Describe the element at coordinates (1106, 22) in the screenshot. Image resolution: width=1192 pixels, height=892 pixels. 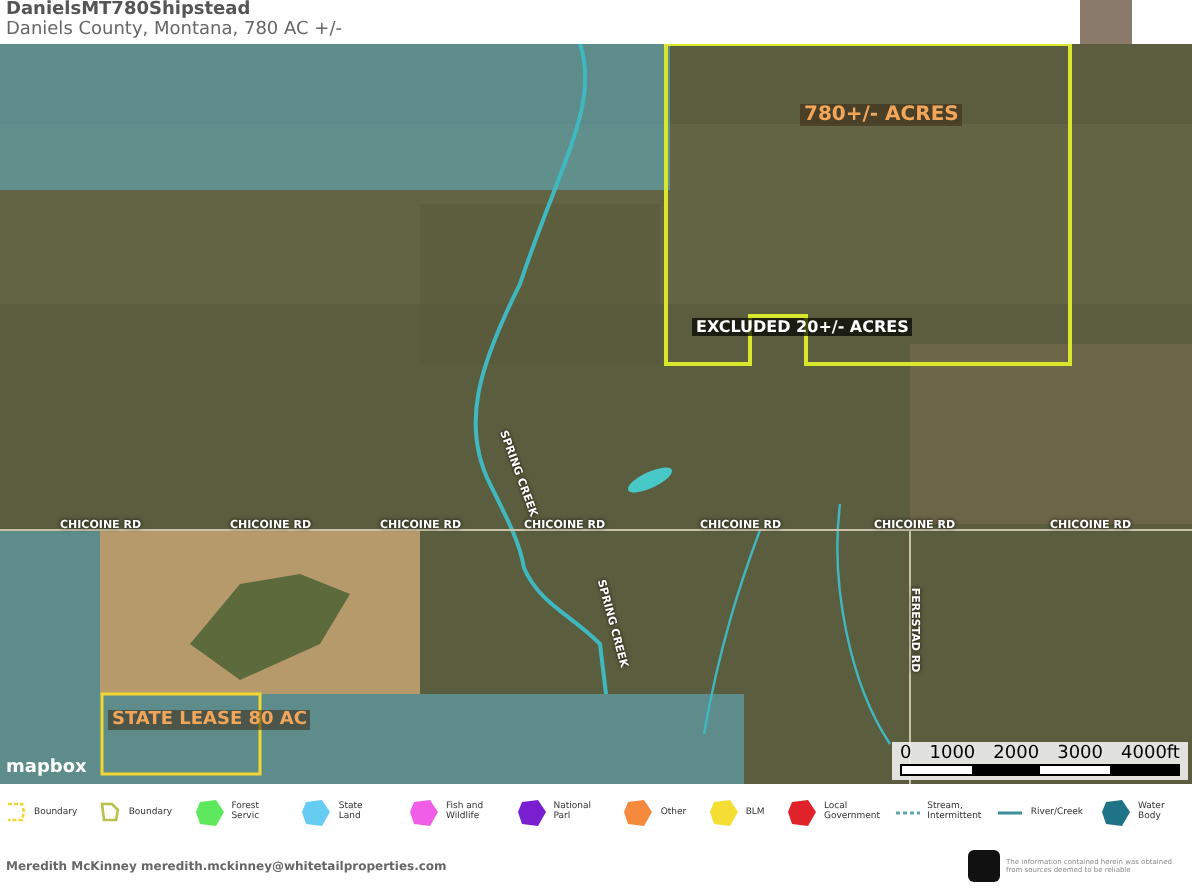
I see `photo-placeholder` at that location.